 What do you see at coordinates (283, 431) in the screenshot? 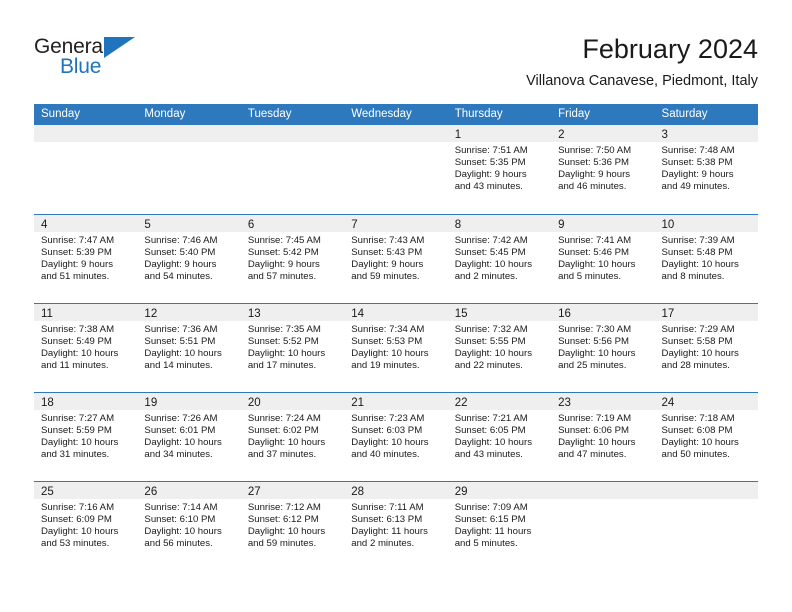
I see `day-sunset-text: Sunset: 6:02 PM` at bounding box center [283, 431].